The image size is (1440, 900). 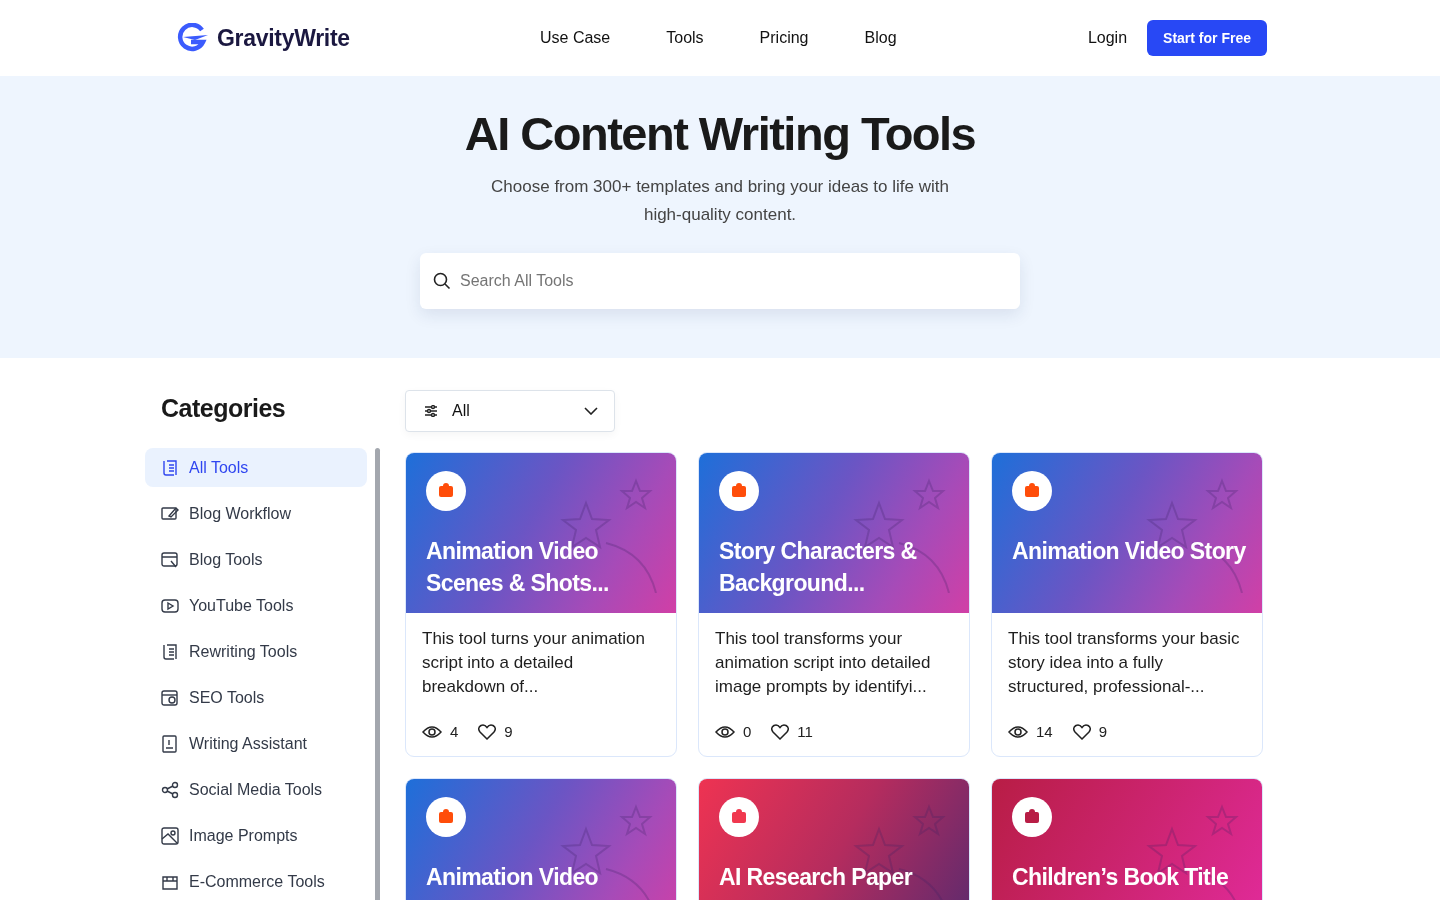 What do you see at coordinates (224, 408) in the screenshot?
I see `categories-heading: Categories` at bounding box center [224, 408].